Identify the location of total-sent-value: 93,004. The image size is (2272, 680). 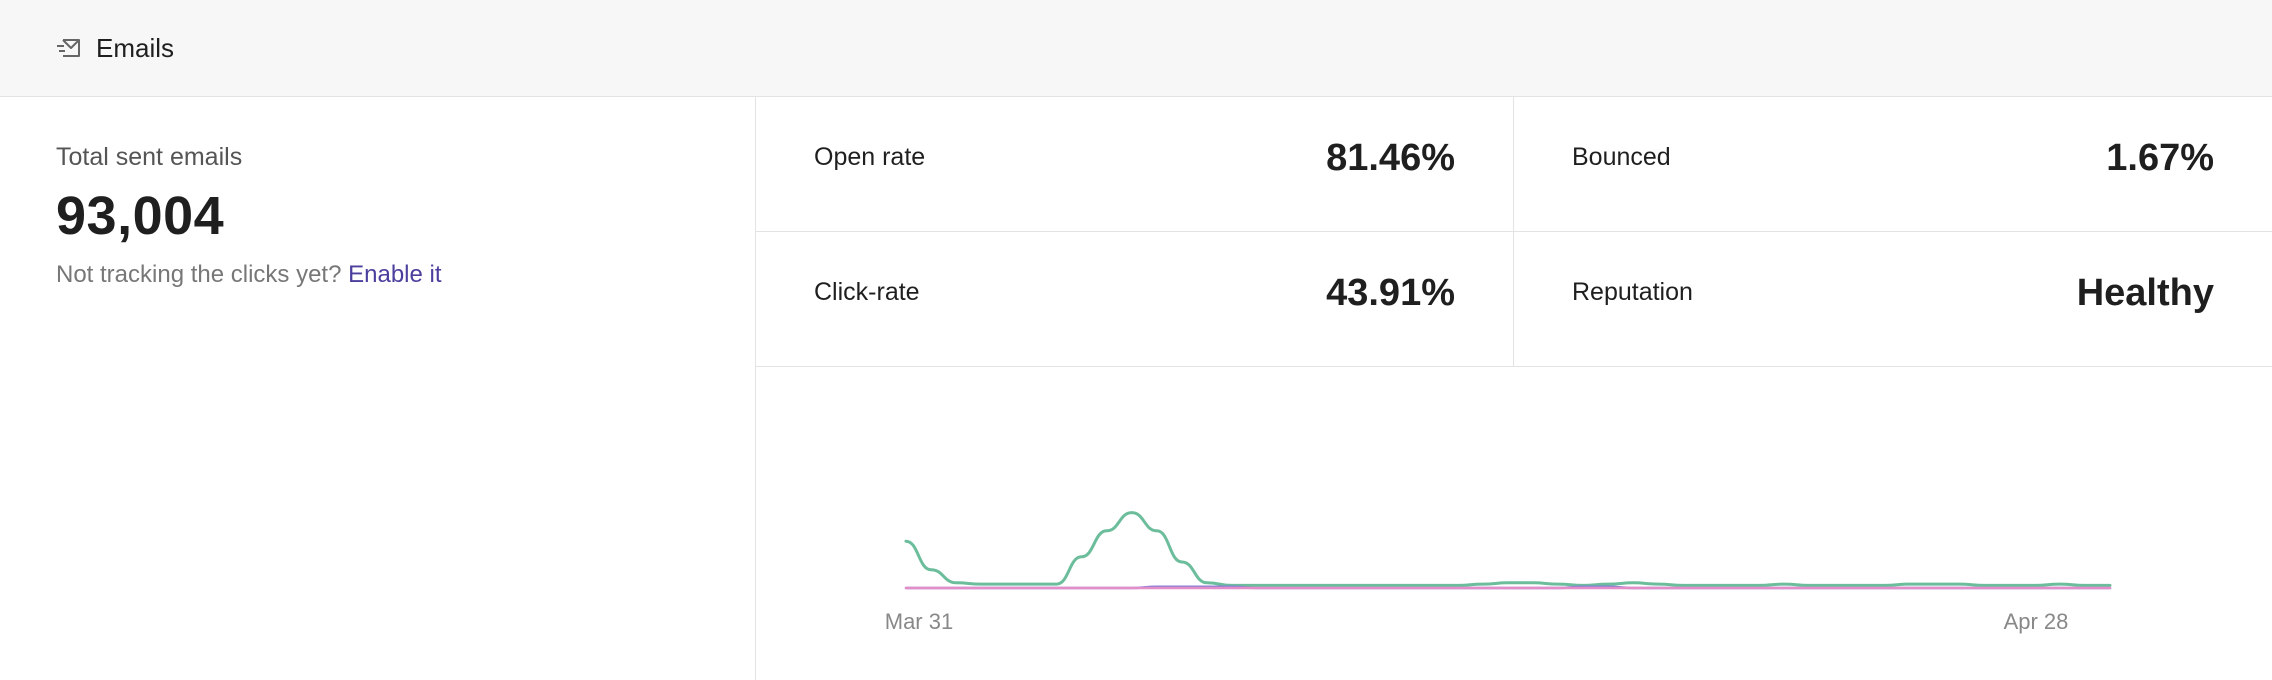
(140, 216).